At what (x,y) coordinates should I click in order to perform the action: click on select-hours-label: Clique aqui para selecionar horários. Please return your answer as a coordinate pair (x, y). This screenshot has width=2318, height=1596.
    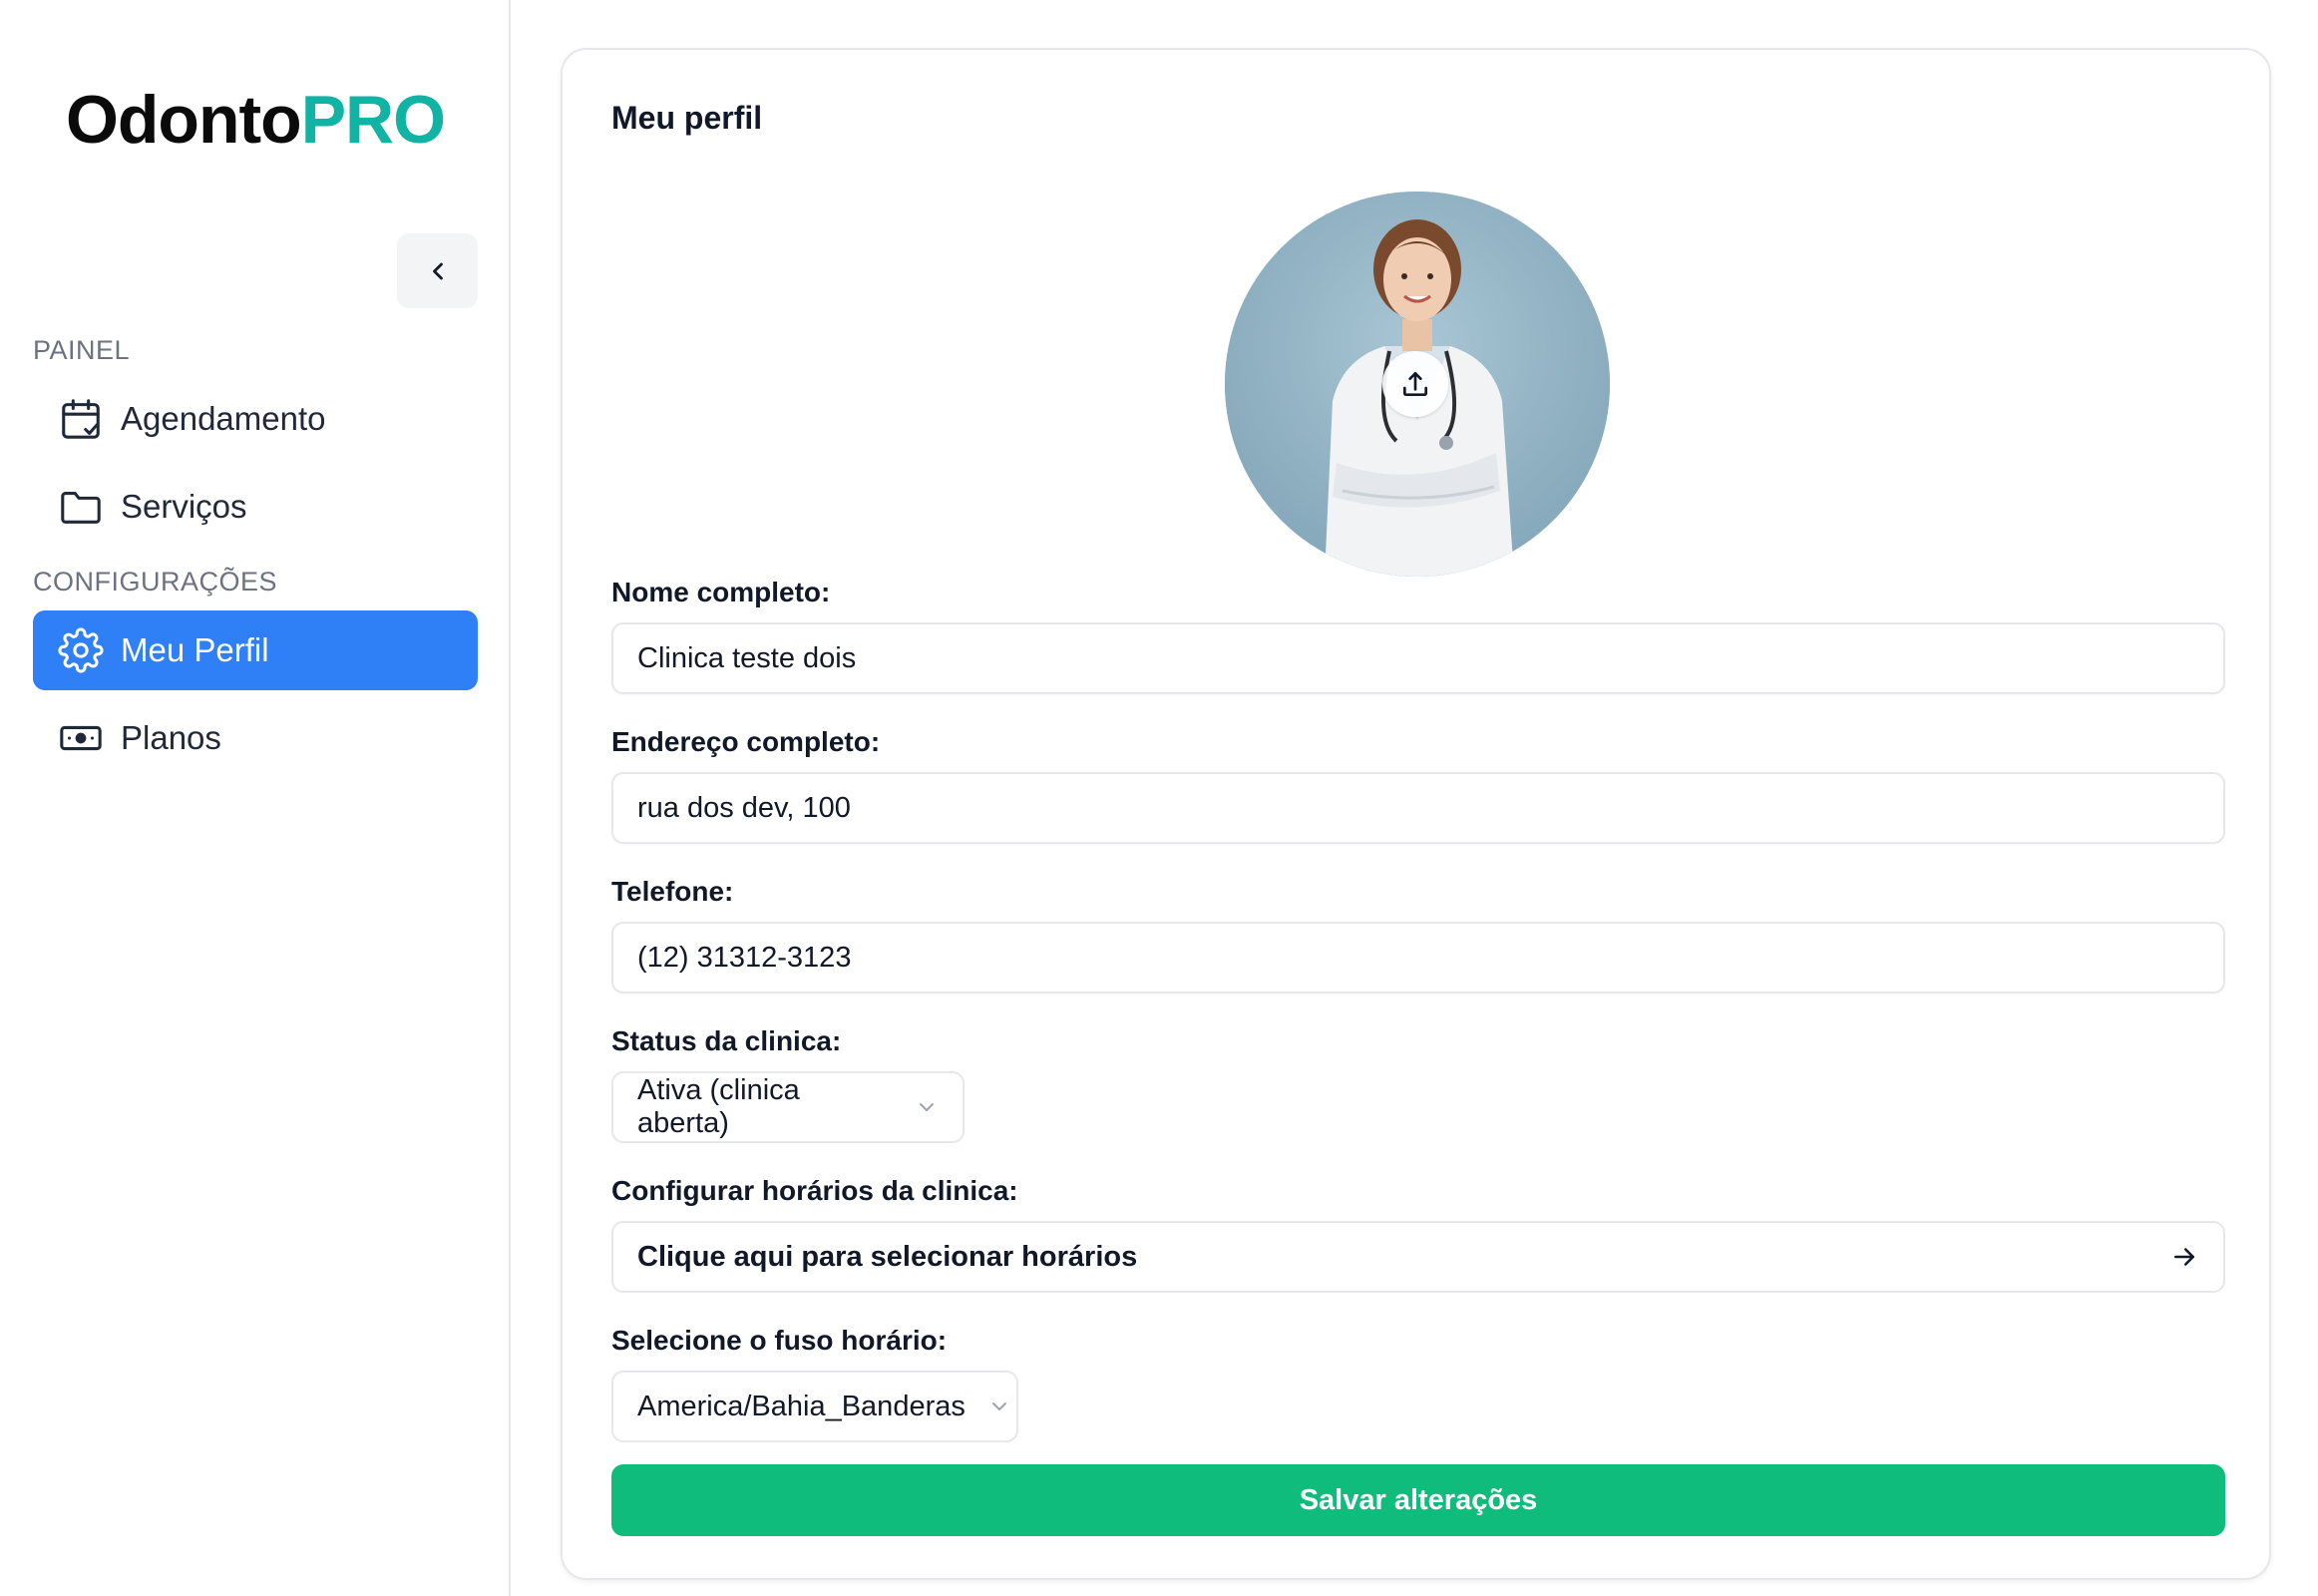
    Looking at the image, I should click on (887, 1256).